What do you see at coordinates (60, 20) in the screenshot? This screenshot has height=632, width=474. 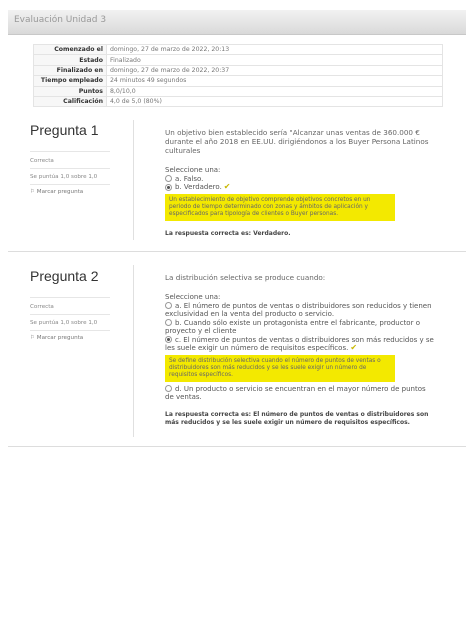 I see `page-title: Evaluación Unidad 3` at bounding box center [60, 20].